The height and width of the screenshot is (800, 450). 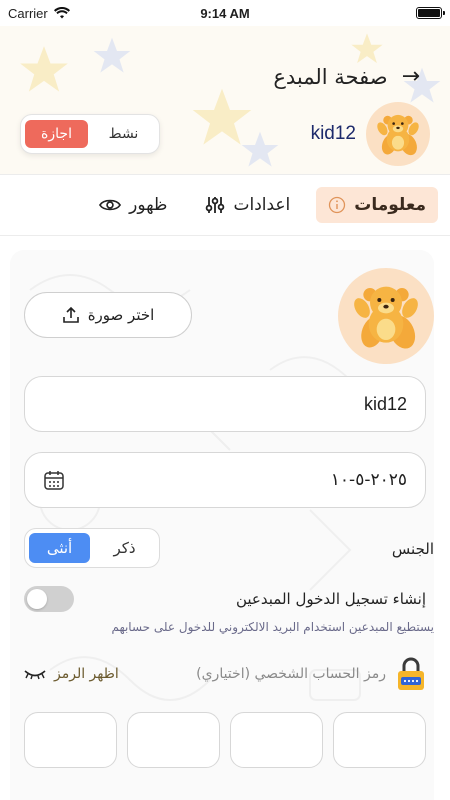 What do you see at coordinates (86, 674) in the screenshot?
I see `show-pin-label: اظهر الرمز` at bounding box center [86, 674].